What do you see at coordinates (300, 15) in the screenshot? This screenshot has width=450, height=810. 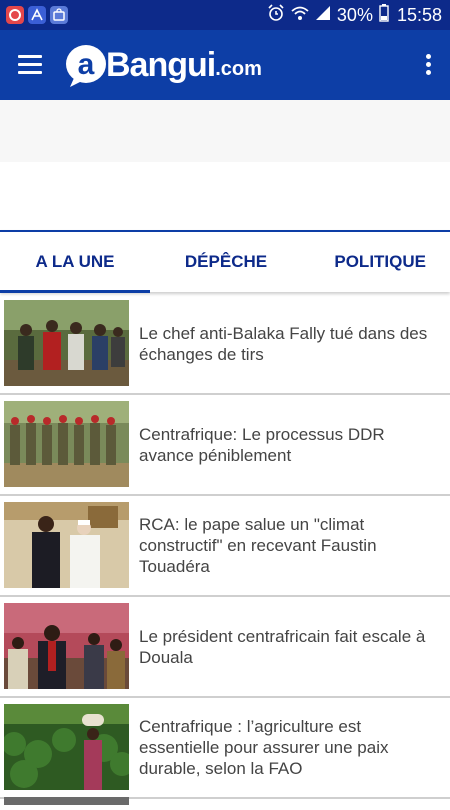 I see `wifi-icon` at bounding box center [300, 15].